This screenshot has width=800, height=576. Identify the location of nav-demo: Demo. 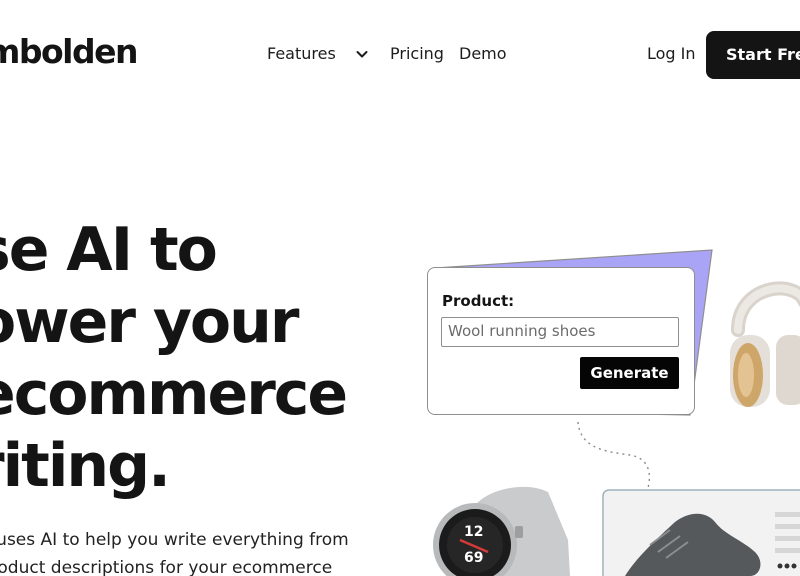
(483, 53).